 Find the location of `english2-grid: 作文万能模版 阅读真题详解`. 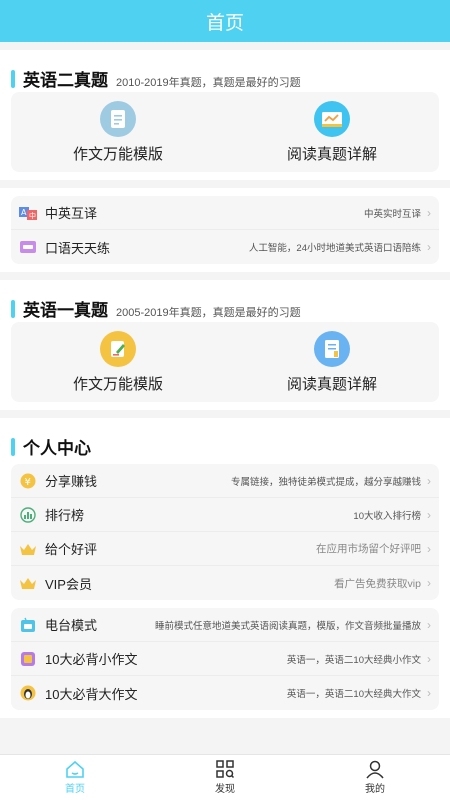

english2-grid: 作文万能模版 阅读真题详解 is located at coordinates (225, 132).